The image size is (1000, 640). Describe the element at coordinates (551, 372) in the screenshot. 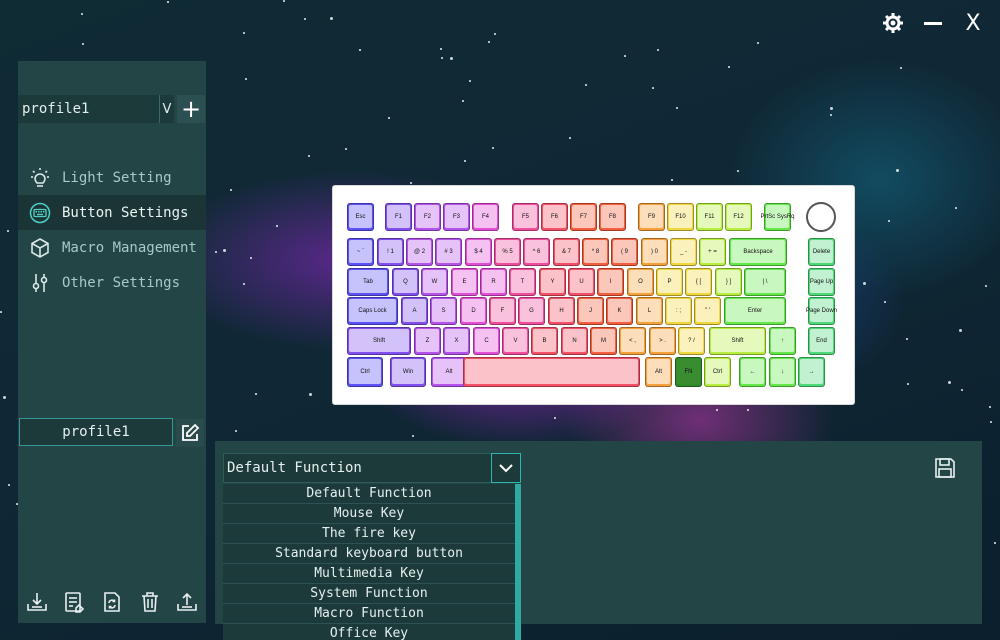

I see `keyboard-key` at that location.